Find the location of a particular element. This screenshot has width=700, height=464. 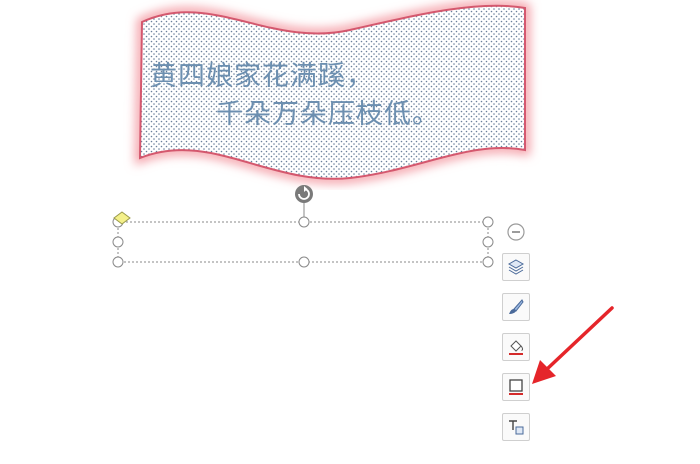

resize-handle-bottom-left is located at coordinates (118, 262).